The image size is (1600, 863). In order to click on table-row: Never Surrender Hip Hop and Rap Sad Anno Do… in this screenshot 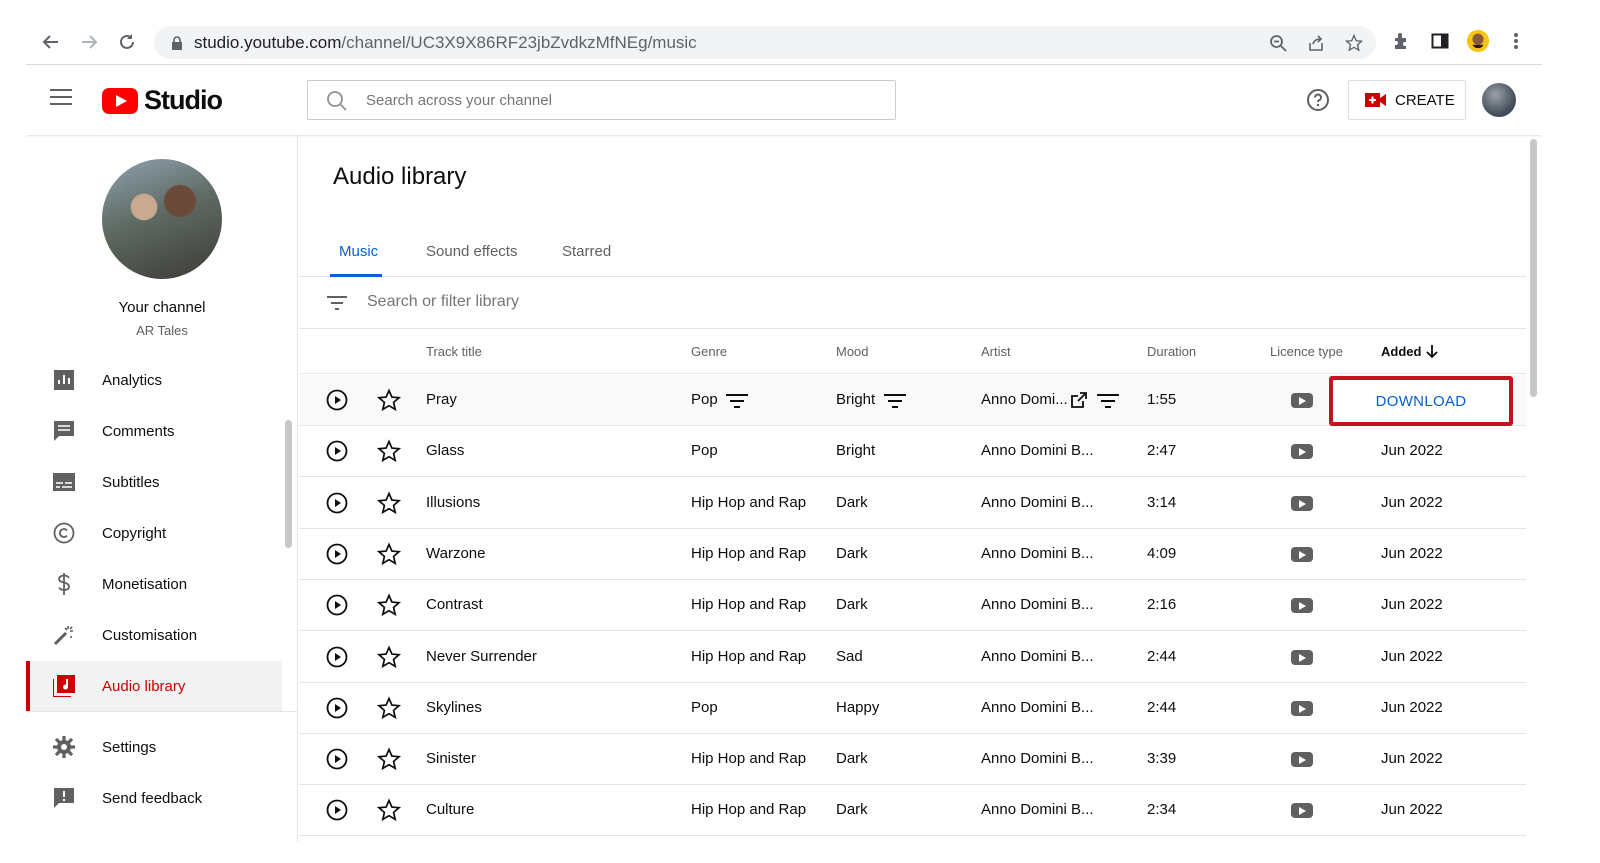, I will do `click(912, 657)`.